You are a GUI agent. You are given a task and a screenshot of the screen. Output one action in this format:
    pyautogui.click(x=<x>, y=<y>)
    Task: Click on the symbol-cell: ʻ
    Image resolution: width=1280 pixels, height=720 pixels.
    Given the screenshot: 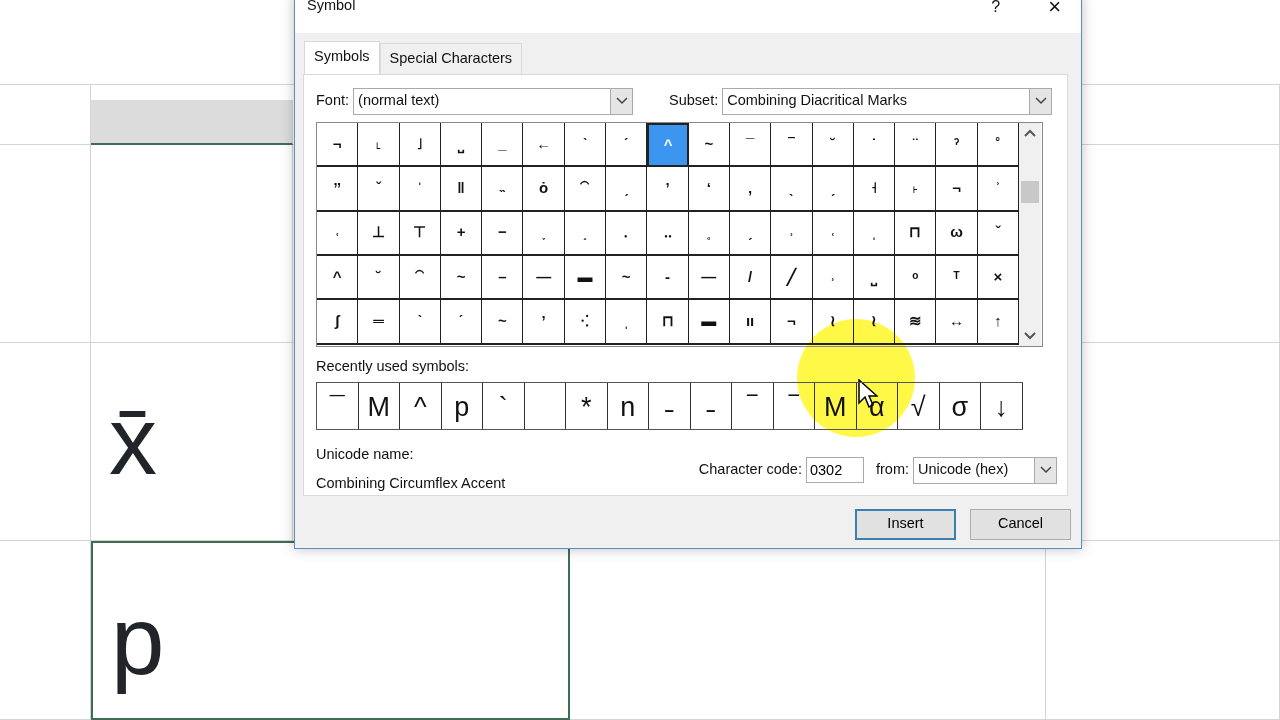 What is the action you would take?
    pyautogui.click(x=709, y=189)
    